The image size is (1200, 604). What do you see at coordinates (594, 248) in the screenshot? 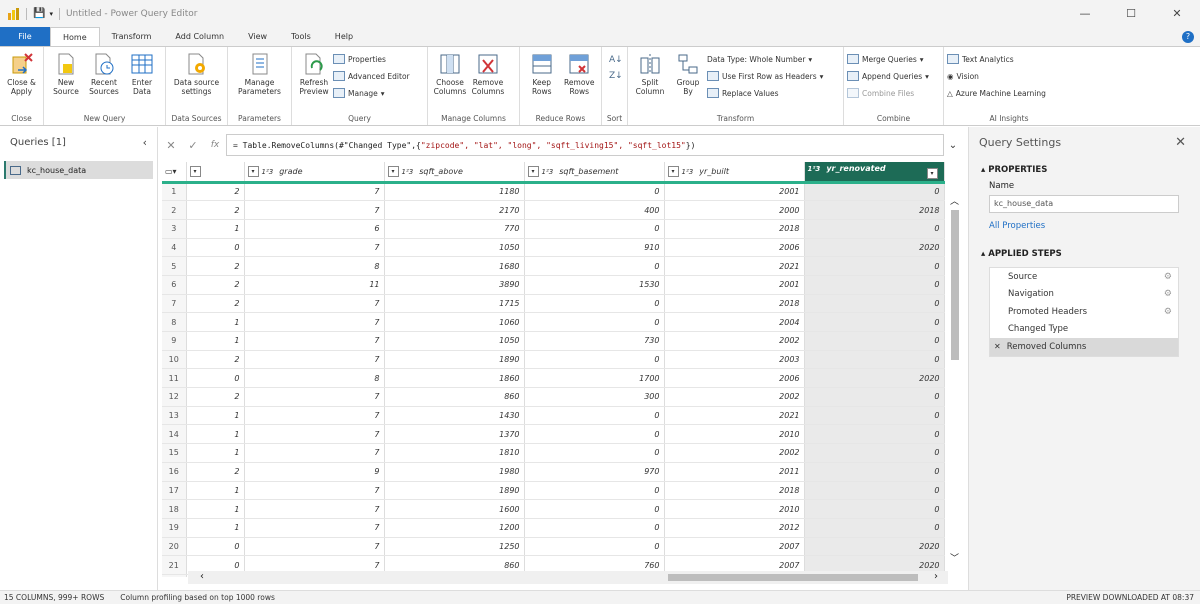
I see `table-cell: 910` at bounding box center [594, 248].